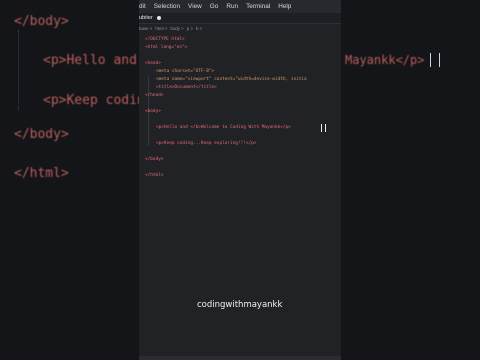 Image resolution: width=480 pixels, height=360 pixels. I want to click on bg-body-open: </body>, so click(41, 21).